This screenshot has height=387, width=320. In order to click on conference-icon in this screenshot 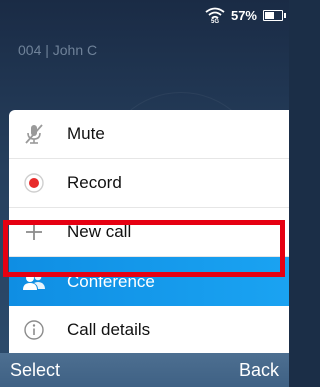, I will do `click(34, 282)`.